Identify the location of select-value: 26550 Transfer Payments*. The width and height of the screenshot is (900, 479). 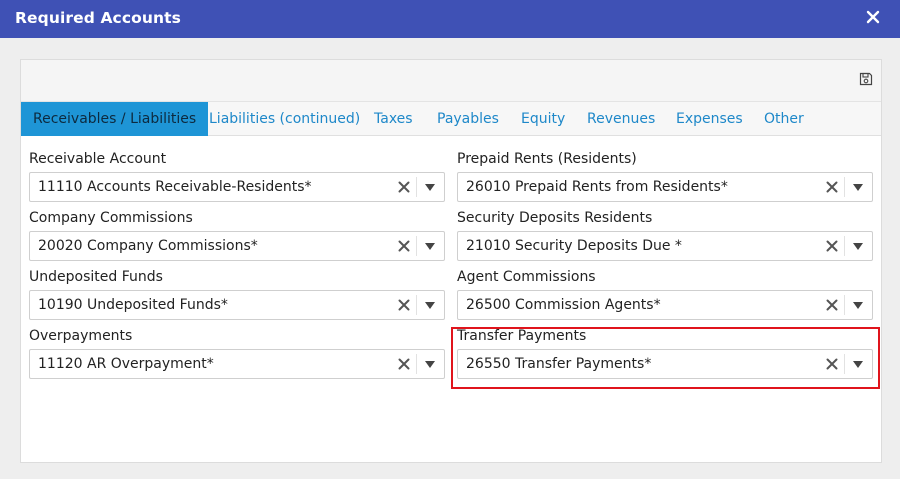
(559, 364).